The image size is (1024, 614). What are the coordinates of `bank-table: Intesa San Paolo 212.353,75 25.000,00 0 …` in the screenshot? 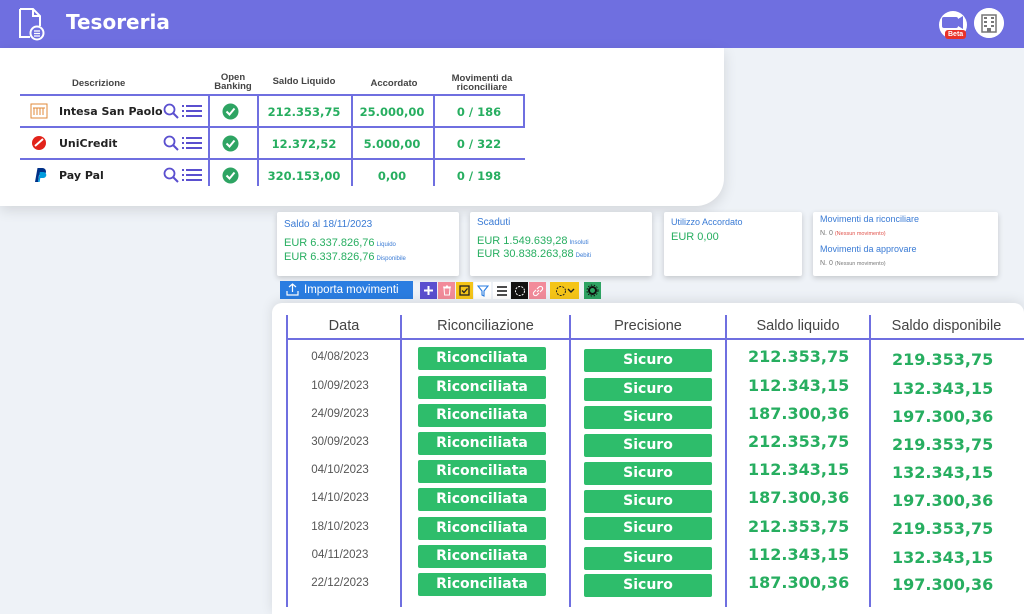 It's located at (272, 142).